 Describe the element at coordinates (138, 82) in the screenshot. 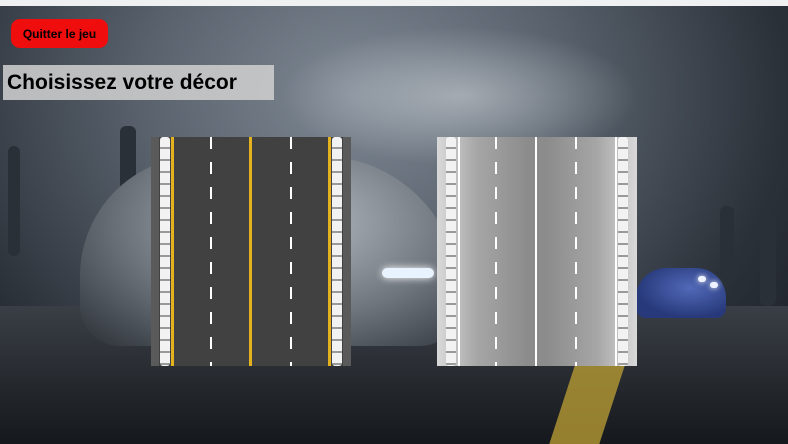

I see `page-title: Choisissez votre décor` at that location.